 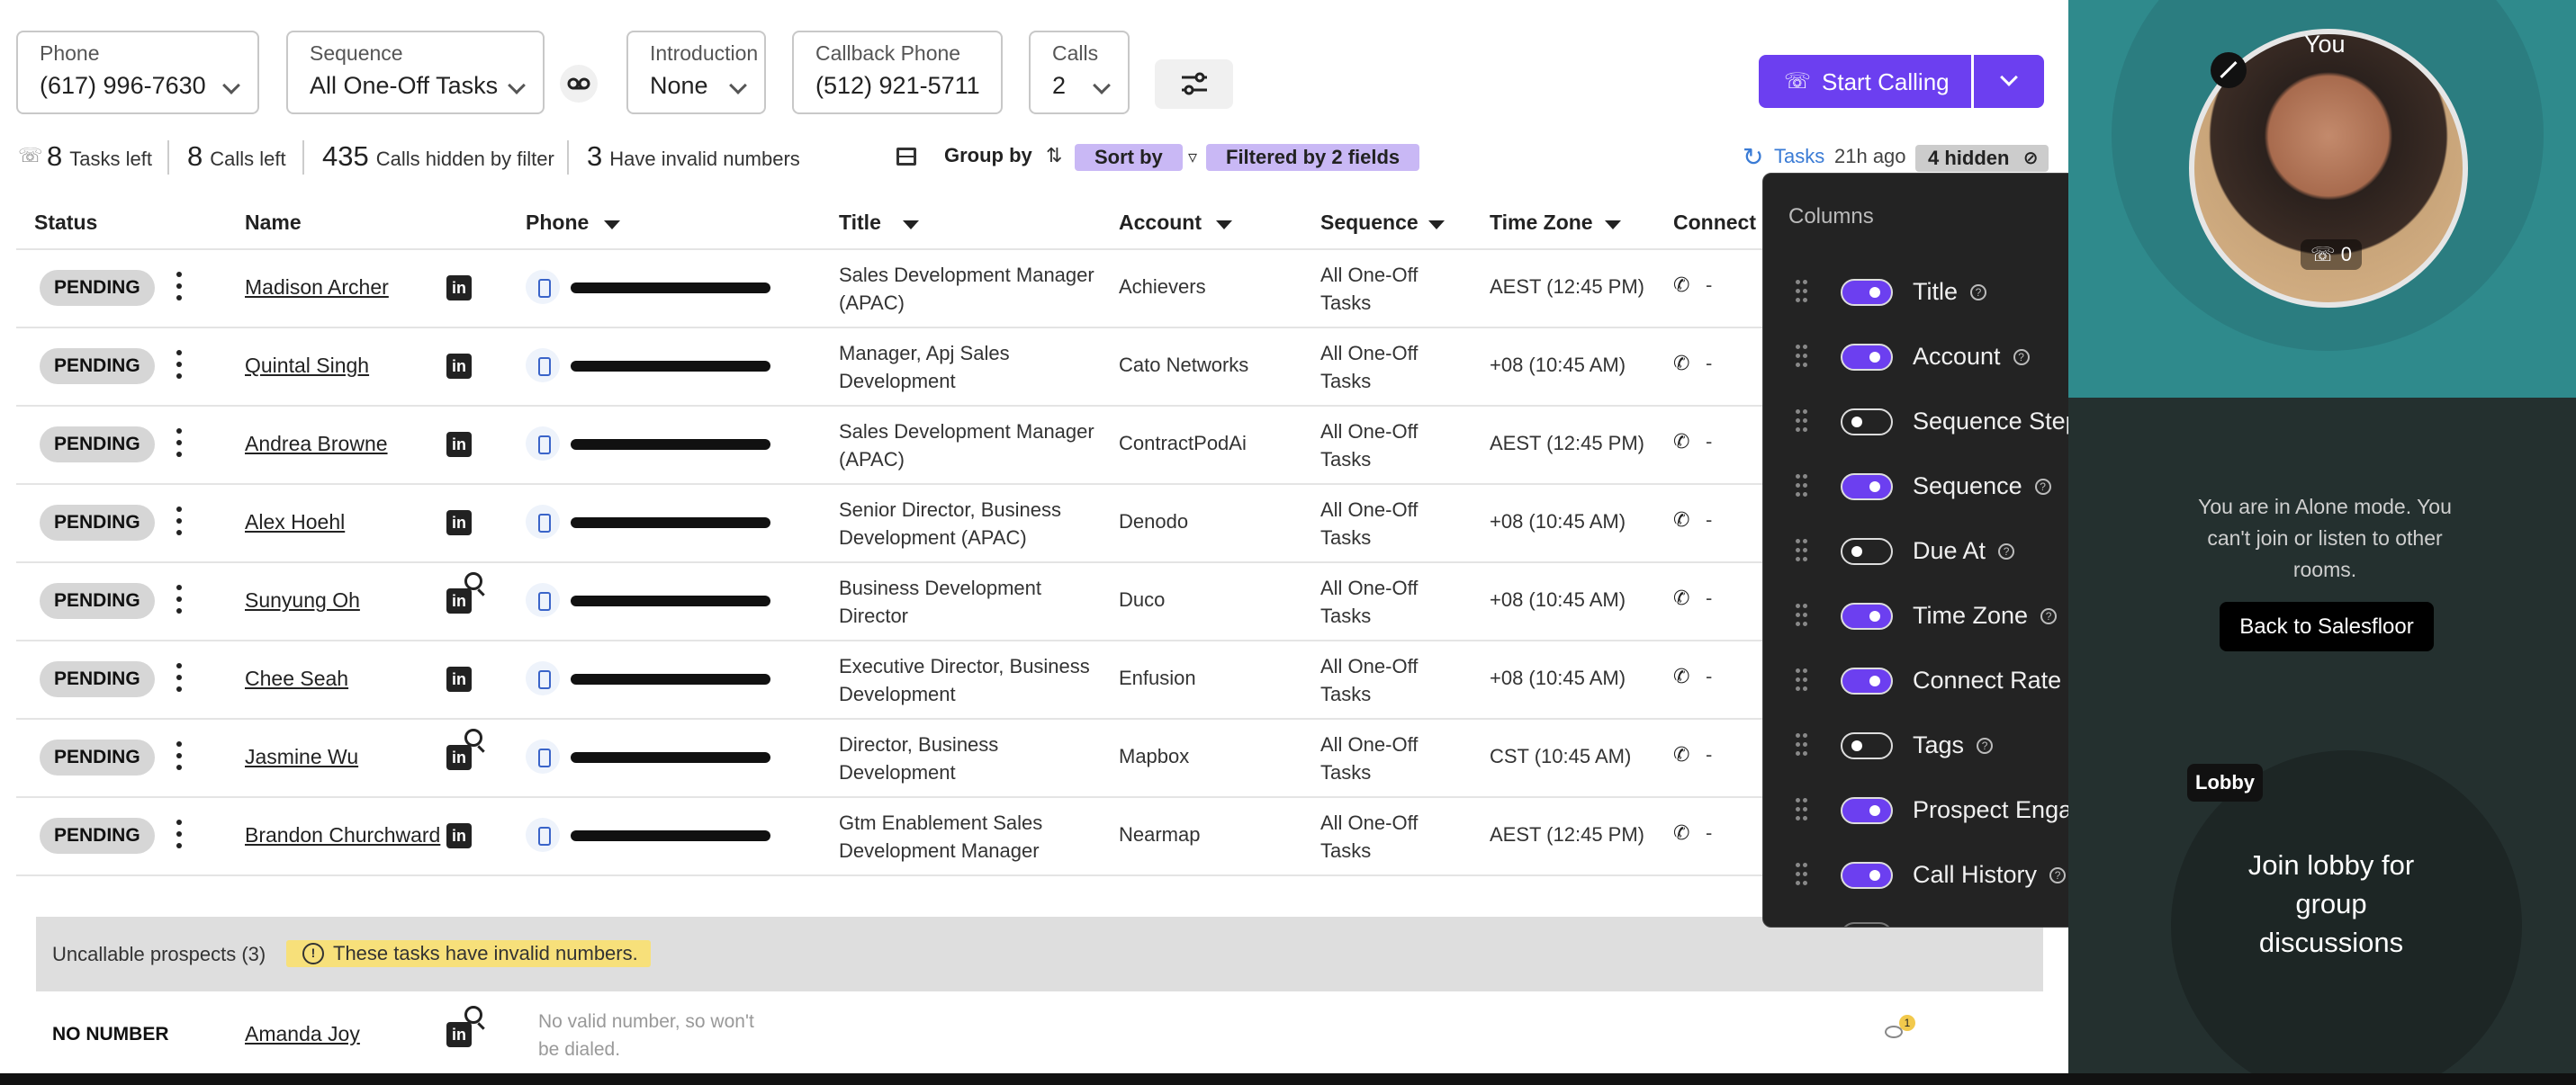 I want to click on join-lobby-text: Join lobby for group discussions, so click(x=2331, y=904).